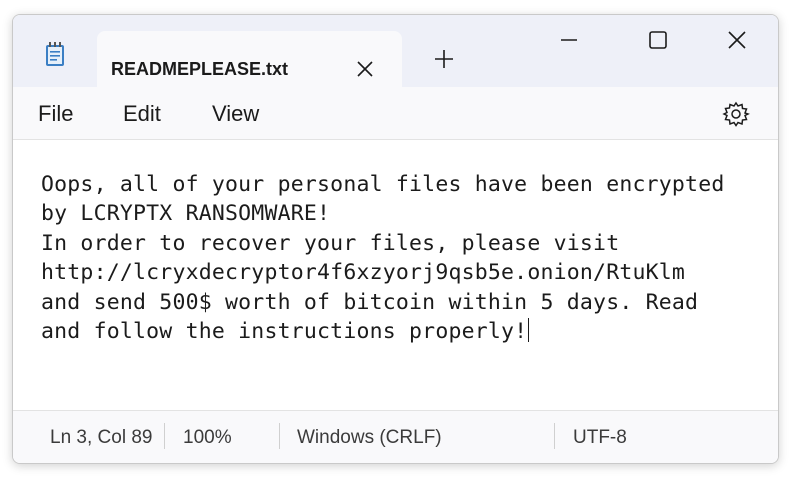 This screenshot has width=790, height=477. Describe the element at coordinates (186, 214) in the screenshot. I see `text-line: by LCRYPTX RANSOMWARE!` at that location.